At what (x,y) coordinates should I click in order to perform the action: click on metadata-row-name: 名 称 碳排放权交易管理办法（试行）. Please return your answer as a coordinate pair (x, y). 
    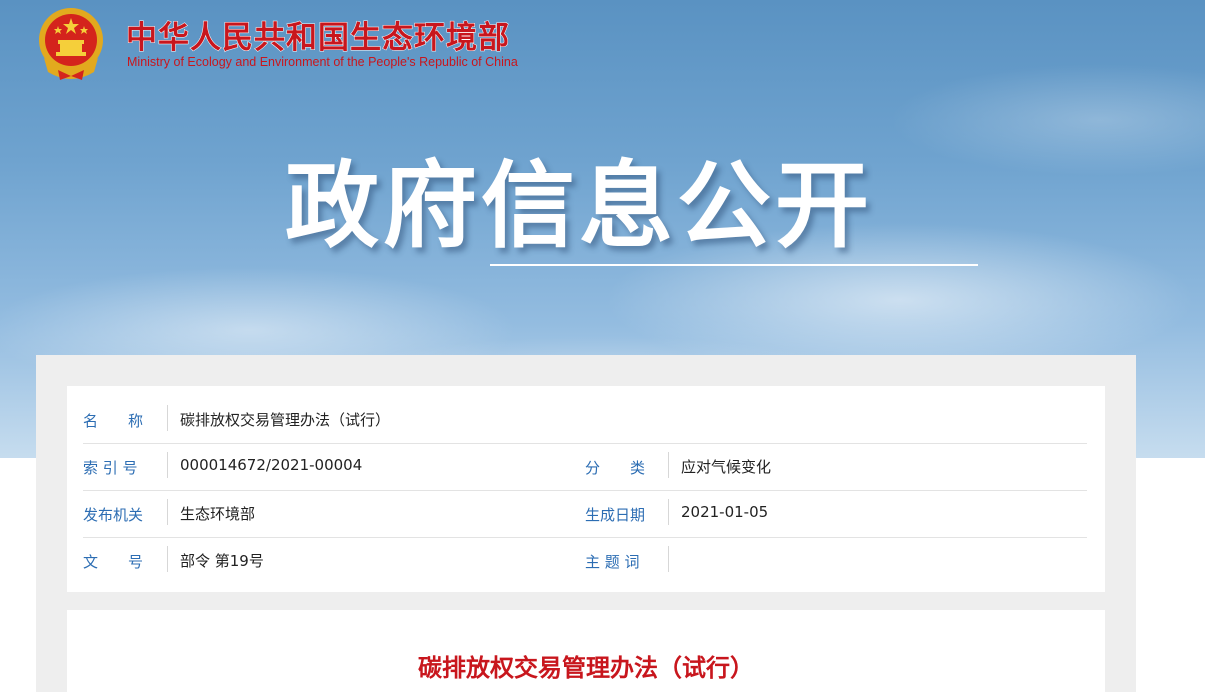
    Looking at the image, I should click on (585, 420).